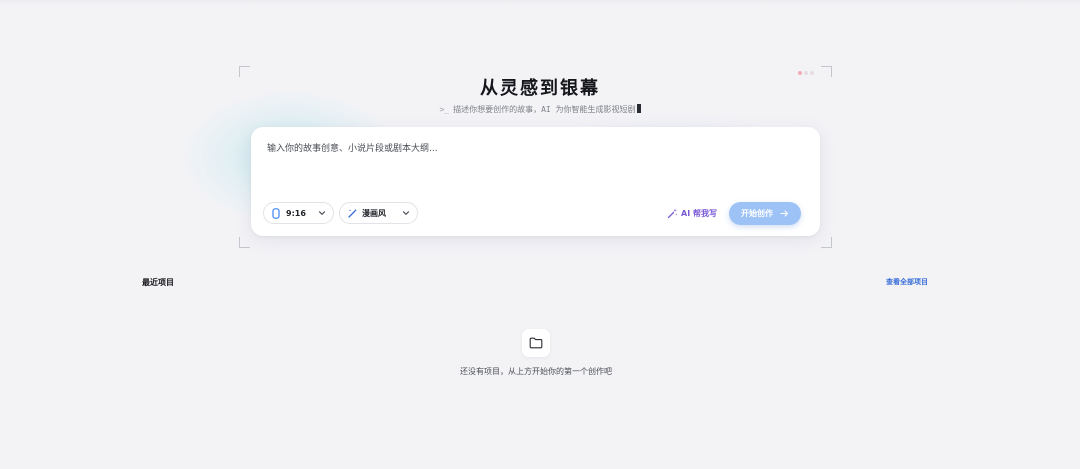 The height and width of the screenshot is (469, 1080). I want to click on start-create-button: 开始创作, so click(765, 213).